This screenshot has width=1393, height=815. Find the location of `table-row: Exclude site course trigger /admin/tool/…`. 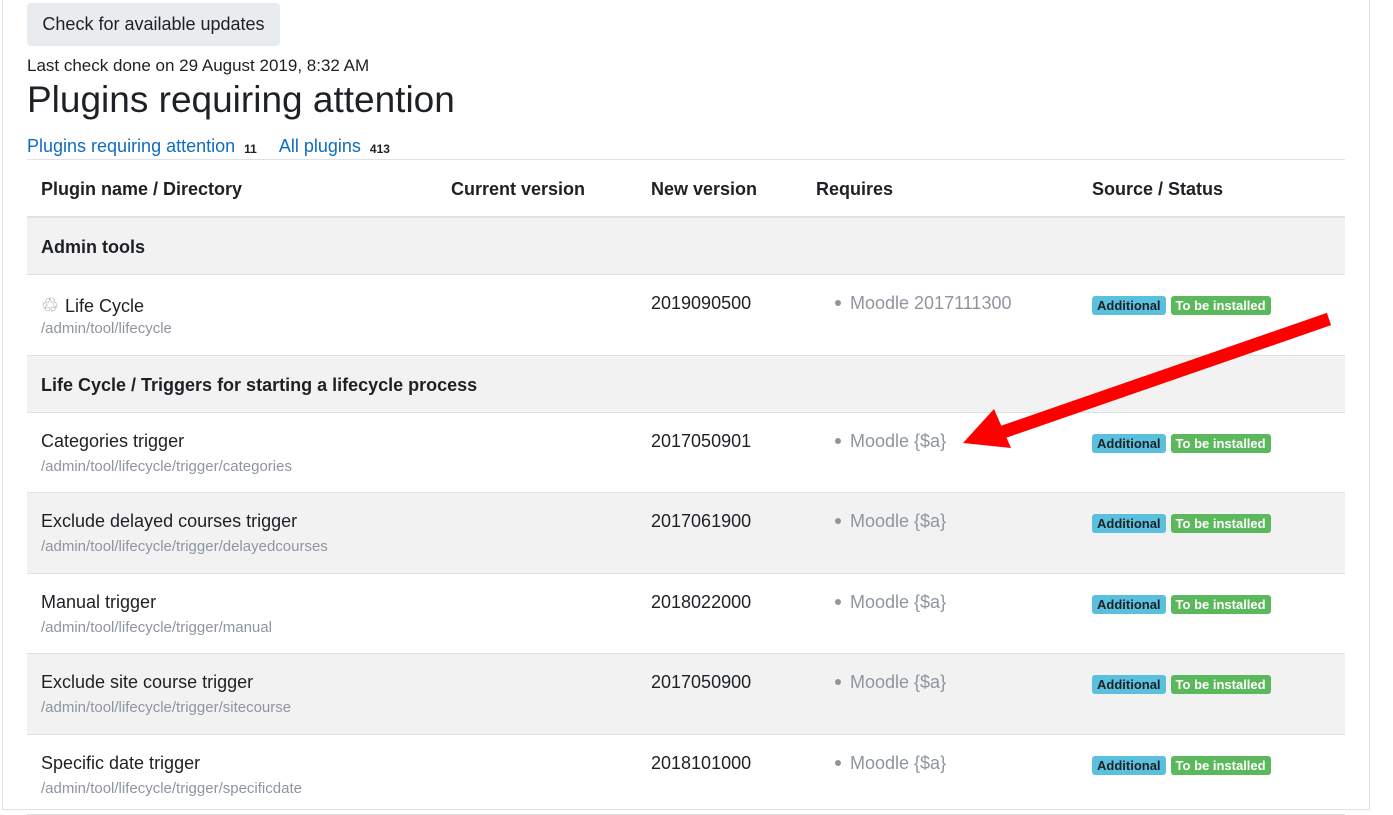

table-row: Exclude site course trigger /admin/tool/… is located at coordinates (686, 694).